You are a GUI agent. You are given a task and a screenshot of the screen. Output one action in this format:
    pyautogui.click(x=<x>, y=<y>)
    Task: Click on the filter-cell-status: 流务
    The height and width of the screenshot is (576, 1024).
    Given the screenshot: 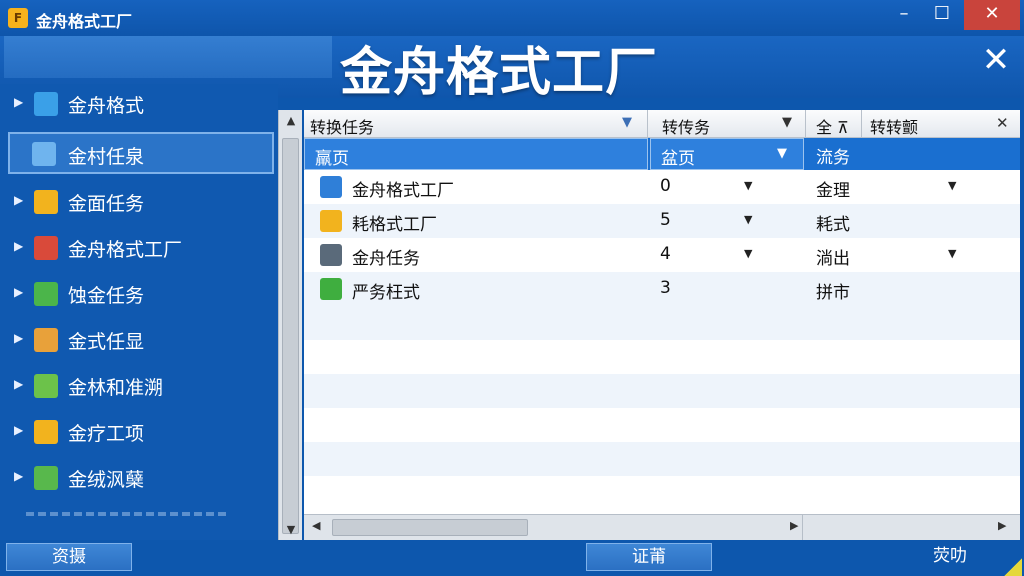 What is the action you would take?
    pyautogui.click(x=913, y=154)
    